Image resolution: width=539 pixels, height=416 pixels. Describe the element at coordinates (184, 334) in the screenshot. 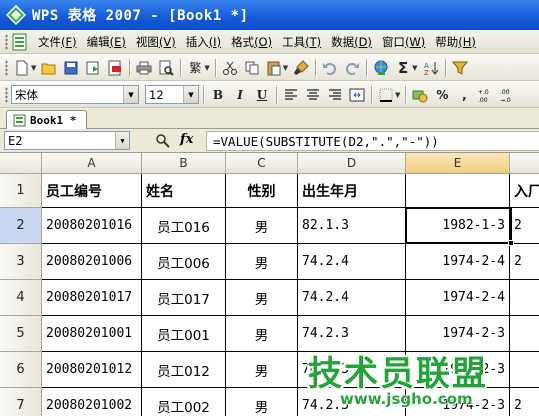

I see `cell-name: 员工001` at that location.